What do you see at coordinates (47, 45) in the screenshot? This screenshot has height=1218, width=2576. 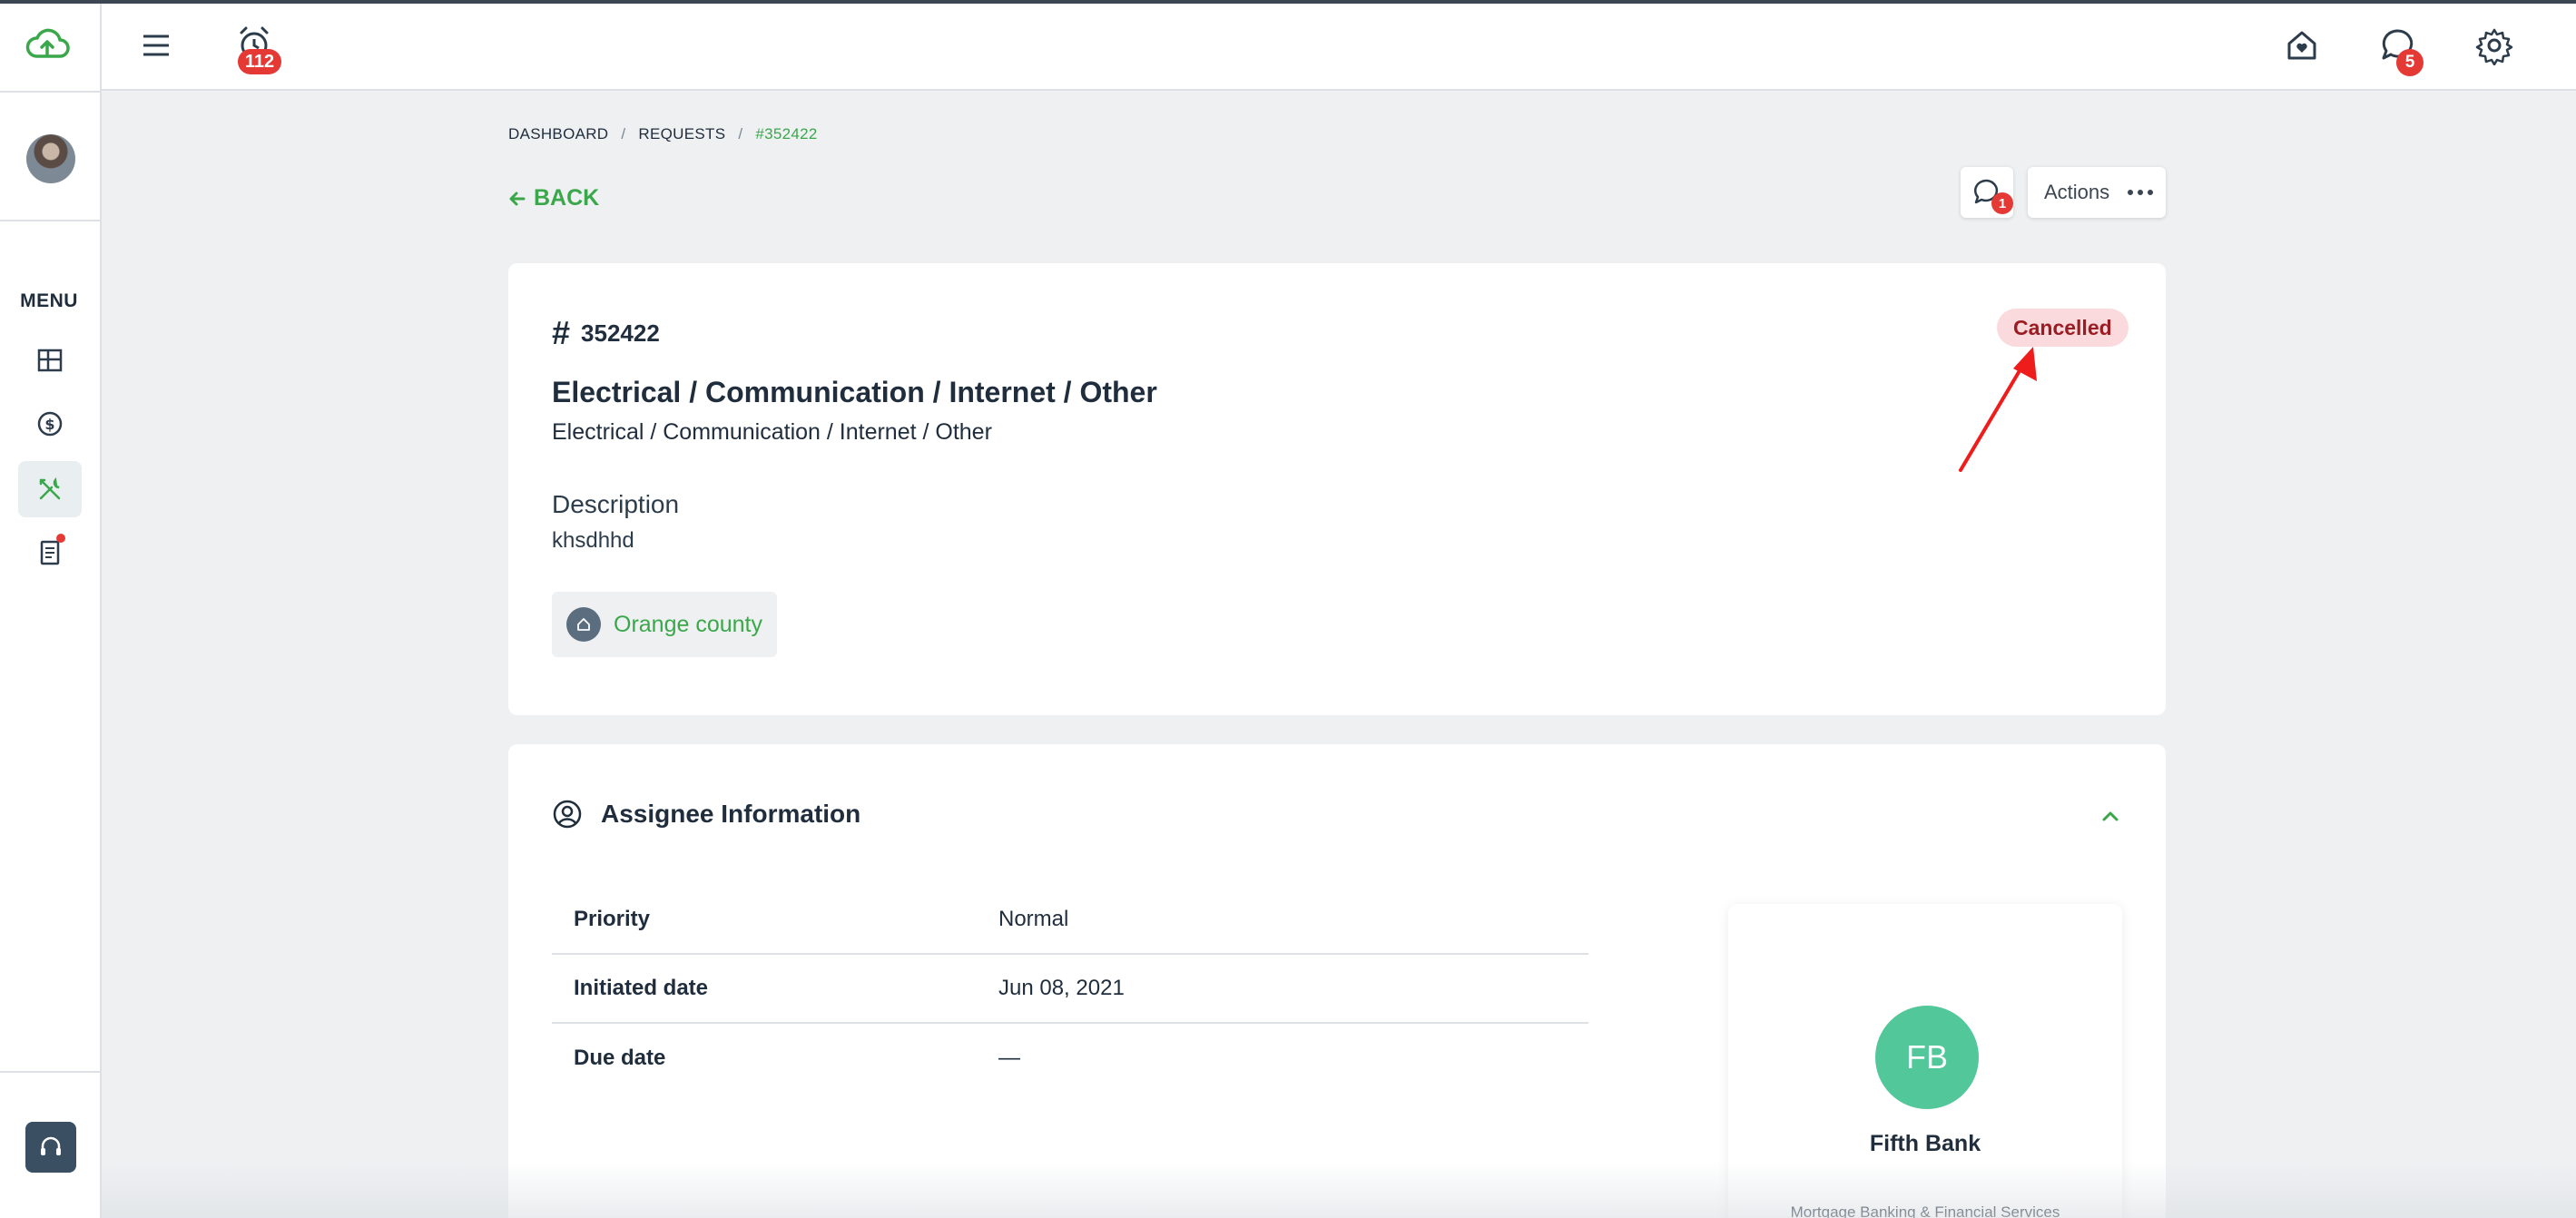 I see `cloud-upload-logo-icon` at bounding box center [47, 45].